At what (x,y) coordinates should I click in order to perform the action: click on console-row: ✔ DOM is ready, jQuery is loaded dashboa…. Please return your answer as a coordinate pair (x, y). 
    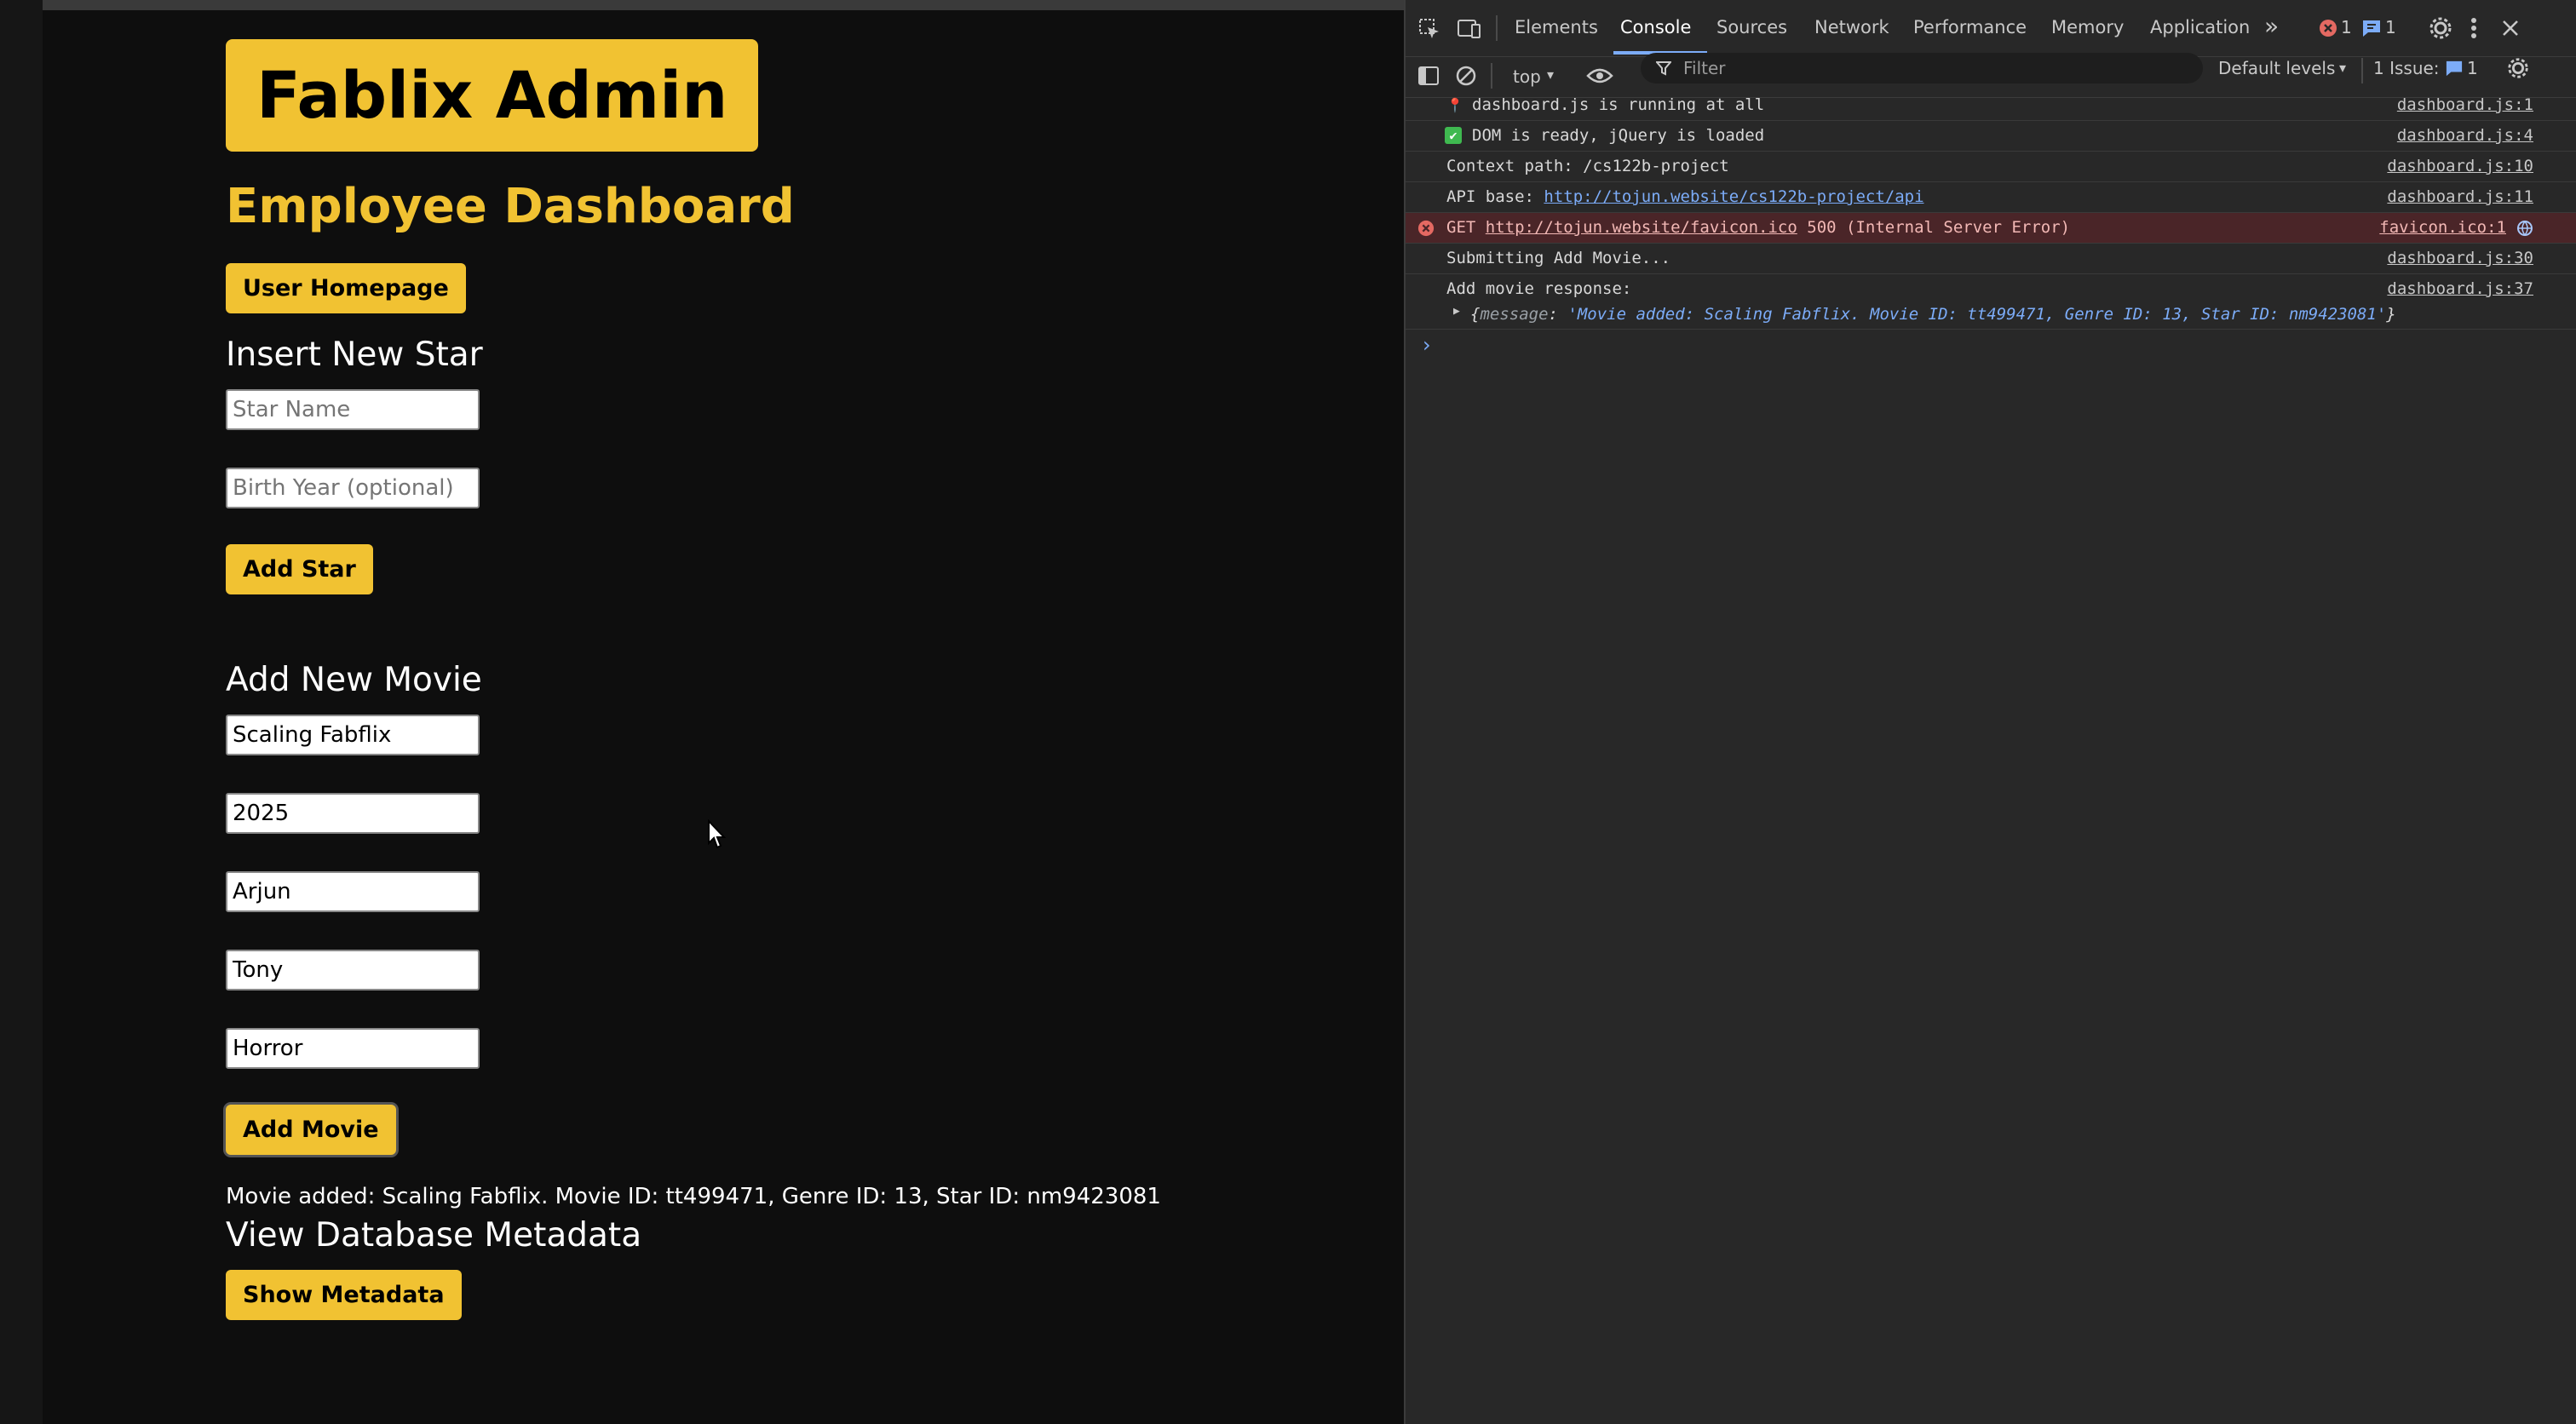
    Looking at the image, I should click on (1991, 136).